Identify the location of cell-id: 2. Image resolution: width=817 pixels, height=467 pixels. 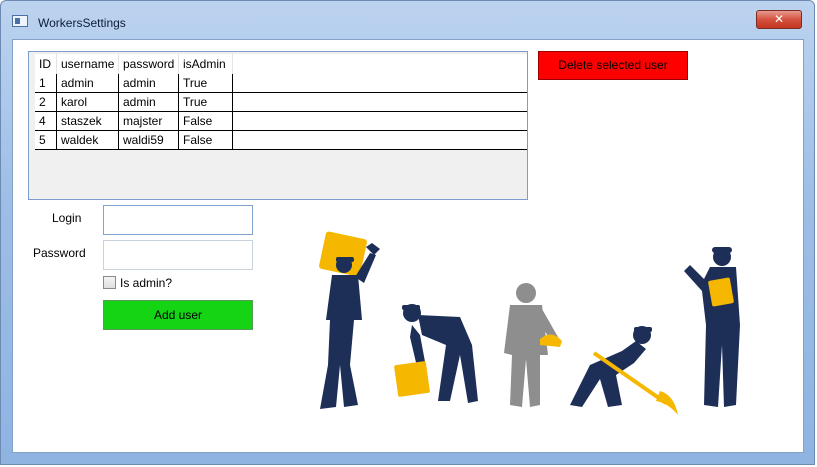
(46, 102).